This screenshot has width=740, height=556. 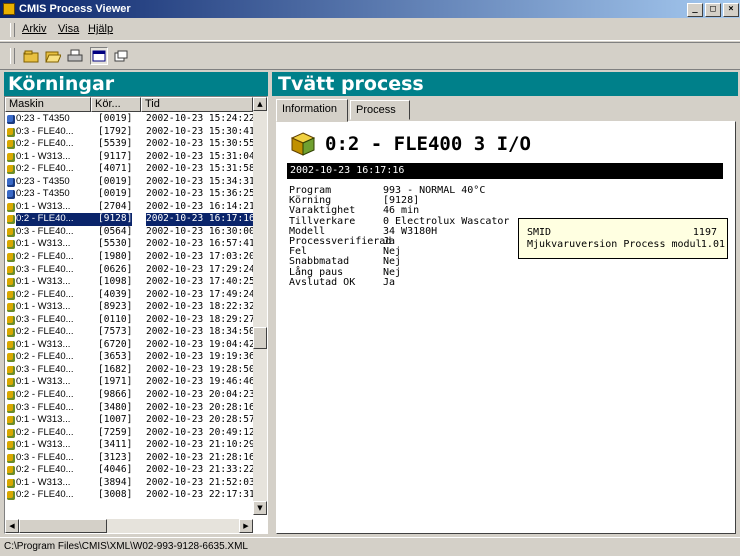 I want to click on scroll-thumb, so click(x=260, y=338).